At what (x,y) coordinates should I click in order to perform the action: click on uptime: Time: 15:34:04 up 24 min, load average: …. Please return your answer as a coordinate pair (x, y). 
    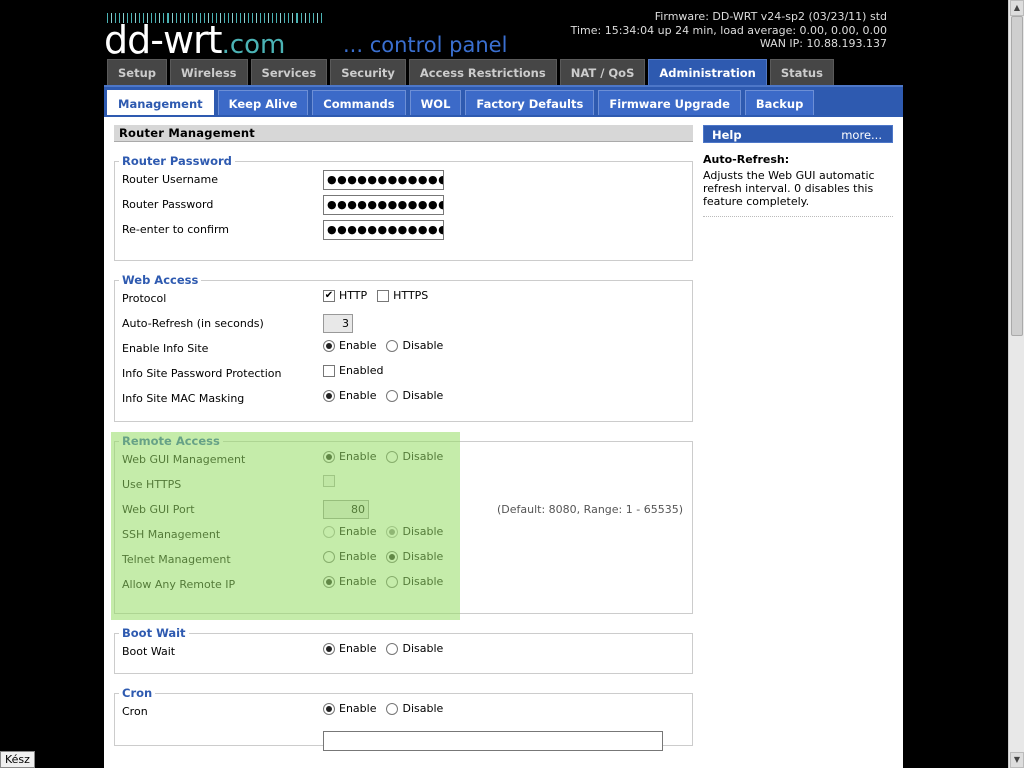
    Looking at the image, I should click on (728, 30).